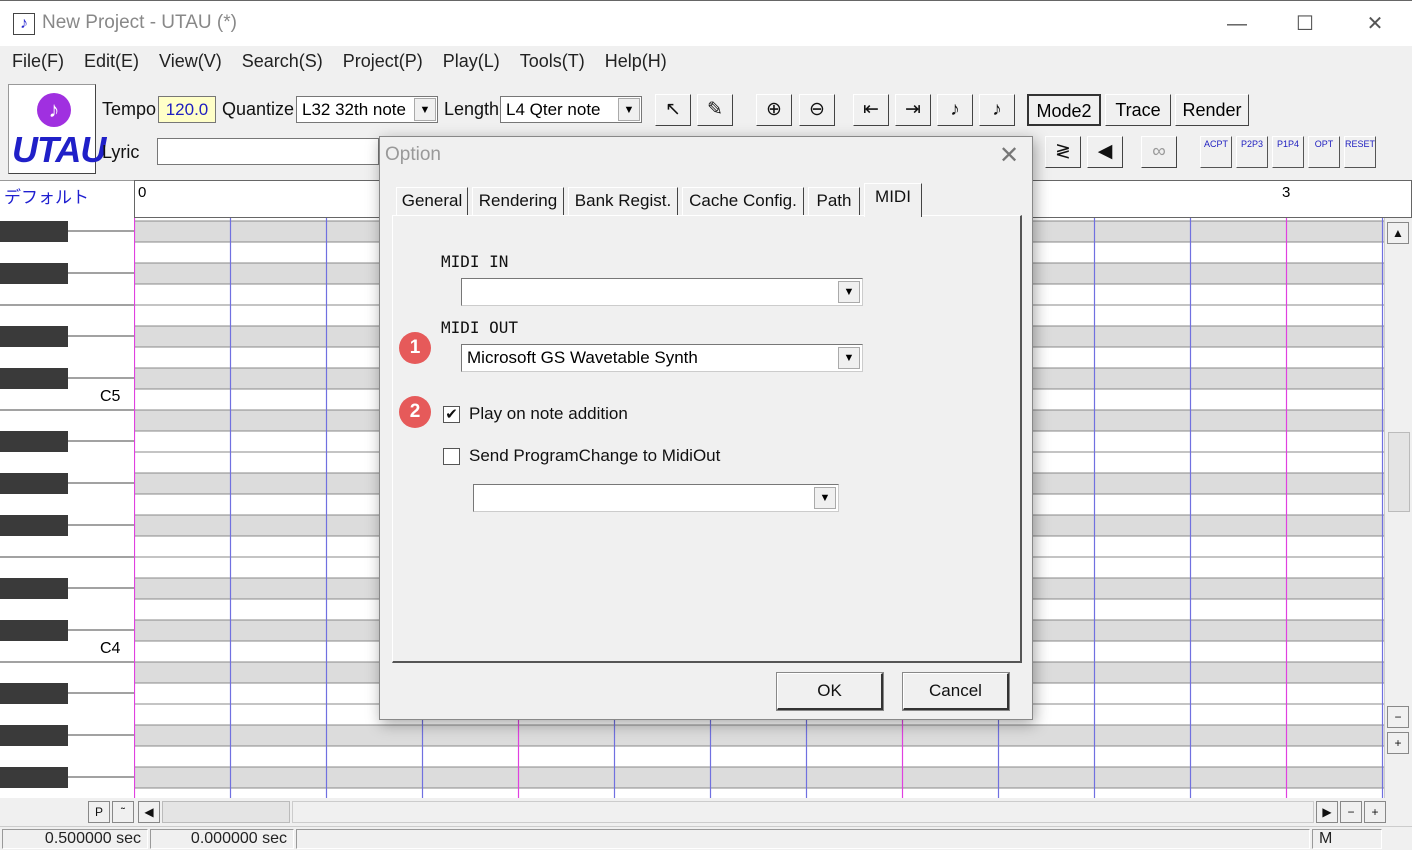  I want to click on menu-help: Help(H), so click(636, 61).